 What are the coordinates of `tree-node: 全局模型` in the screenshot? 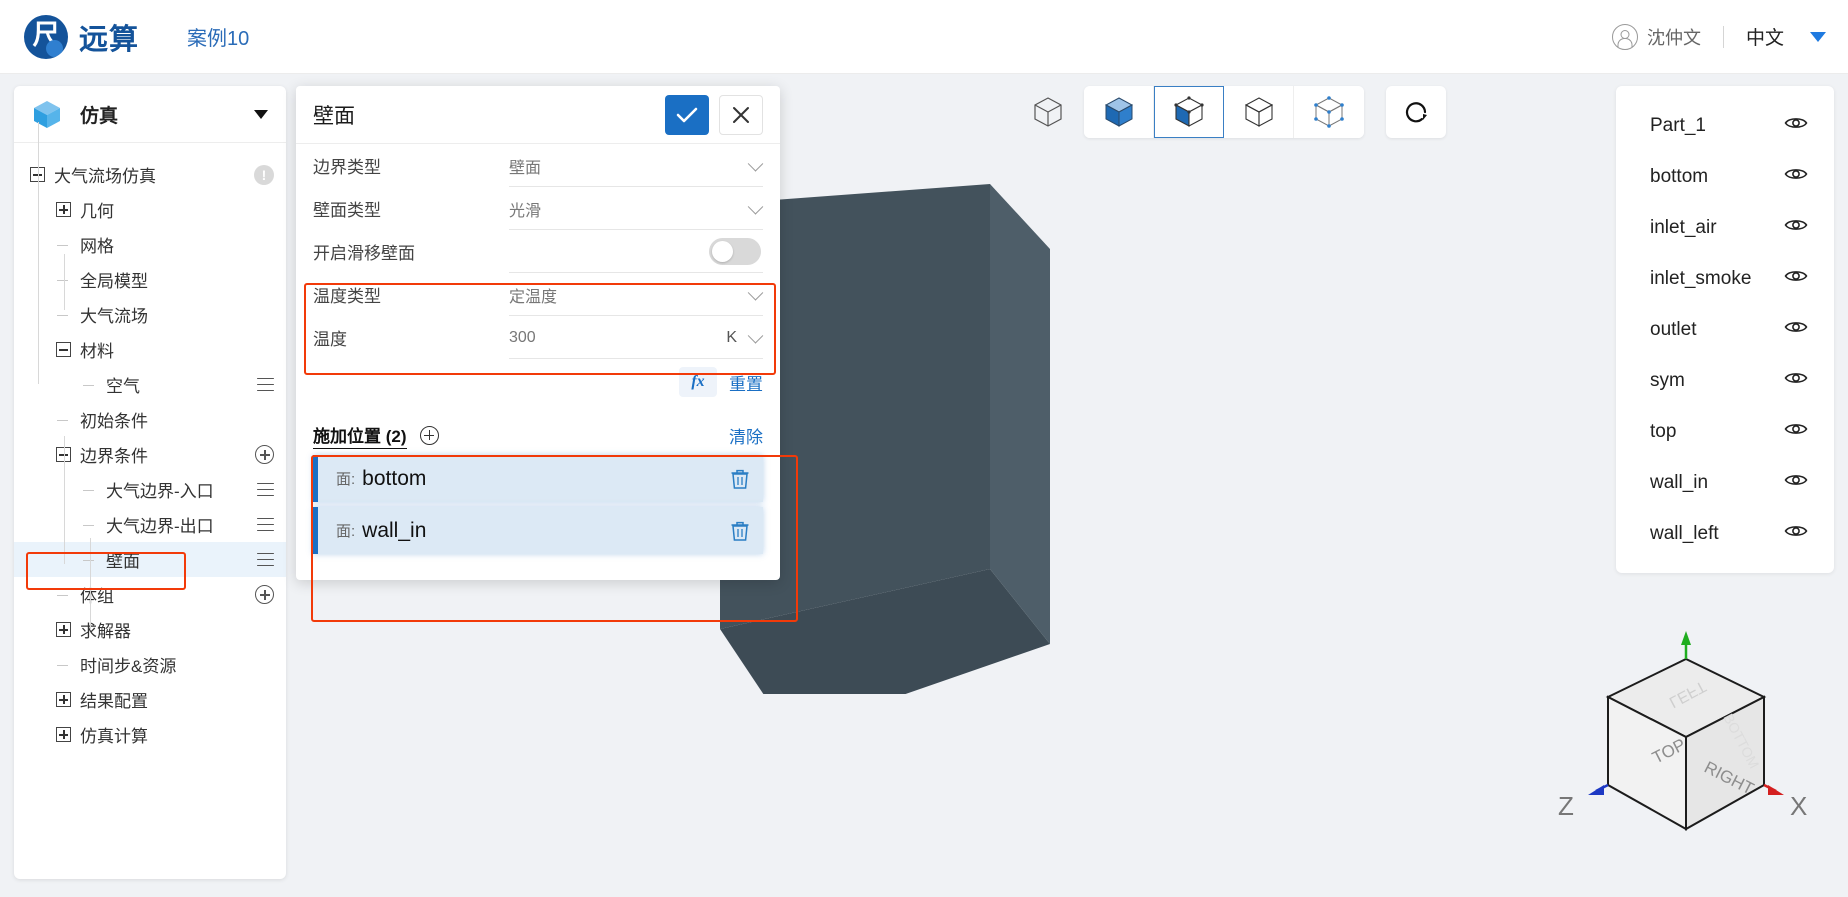 It's located at (150, 279).